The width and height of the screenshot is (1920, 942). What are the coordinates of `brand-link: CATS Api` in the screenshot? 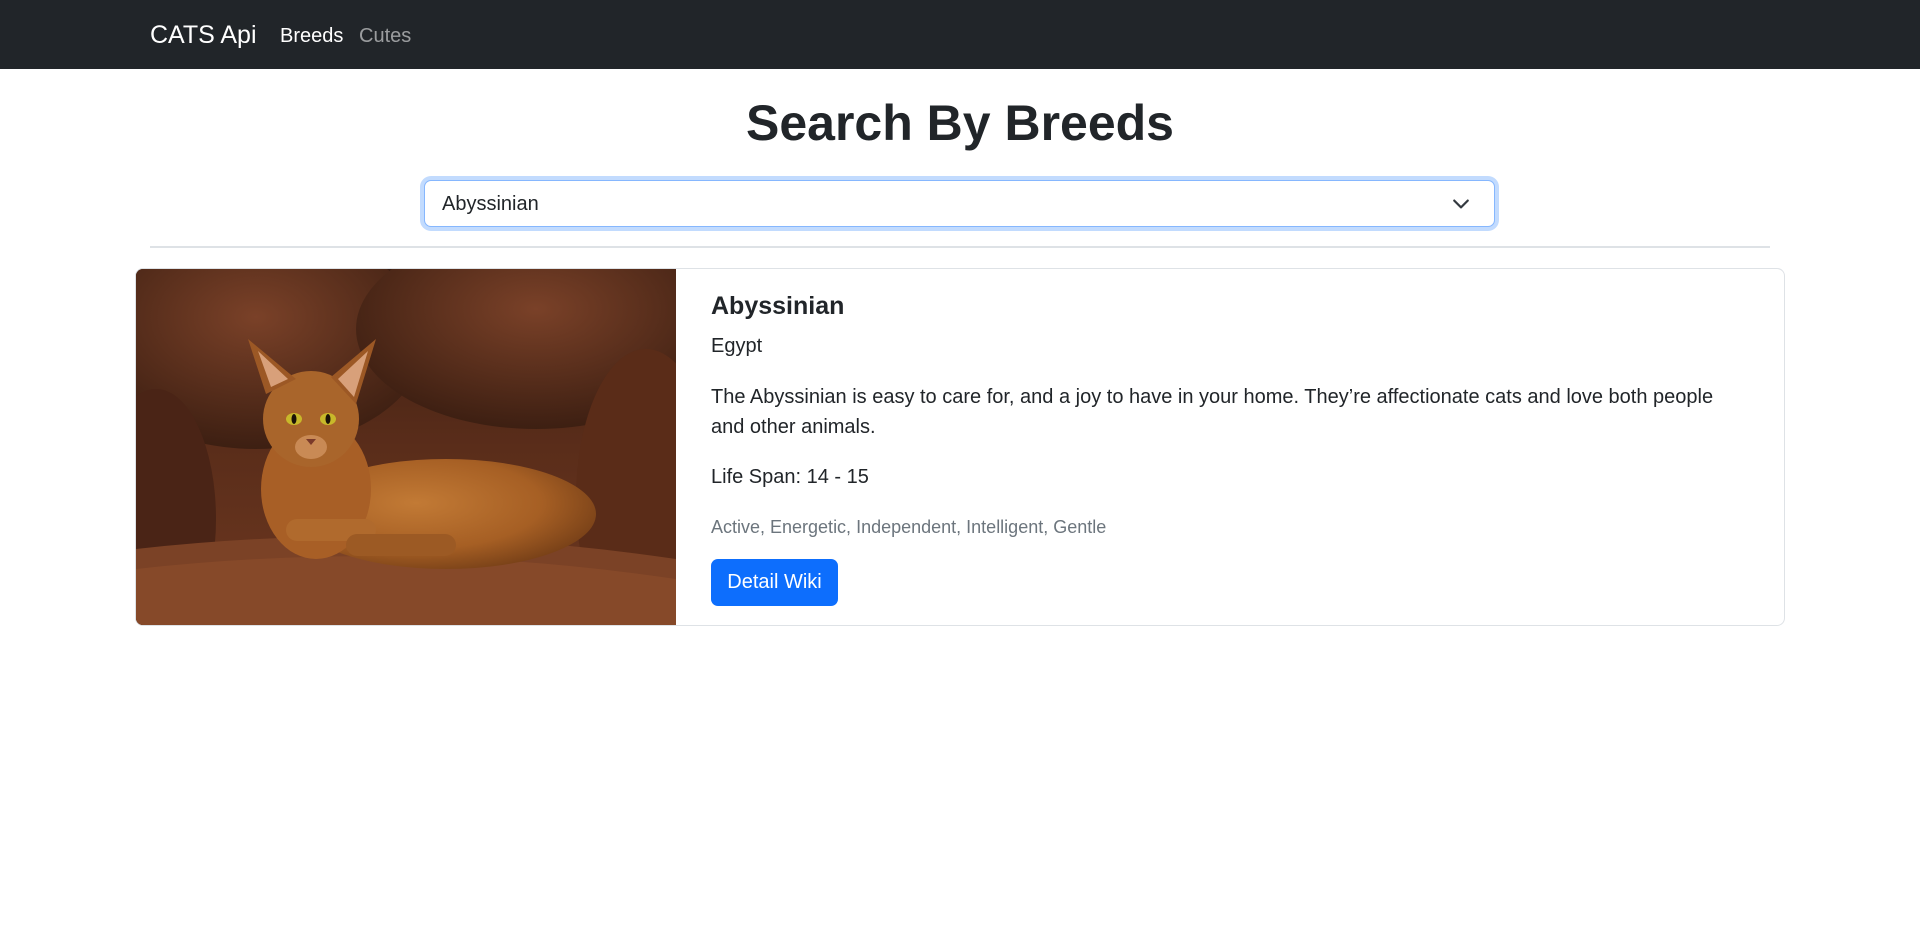 It's located at (203, 35).